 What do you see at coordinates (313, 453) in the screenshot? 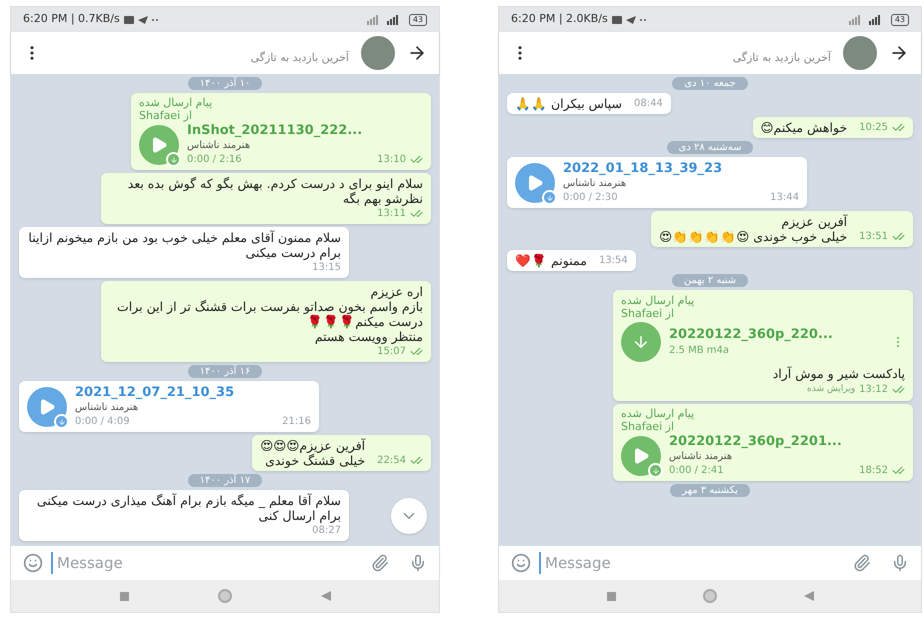
I see `message-text: آفرین عزیزم😍😍😍 خیلی قشنگ خوندی` at bounding box center [313, 453].